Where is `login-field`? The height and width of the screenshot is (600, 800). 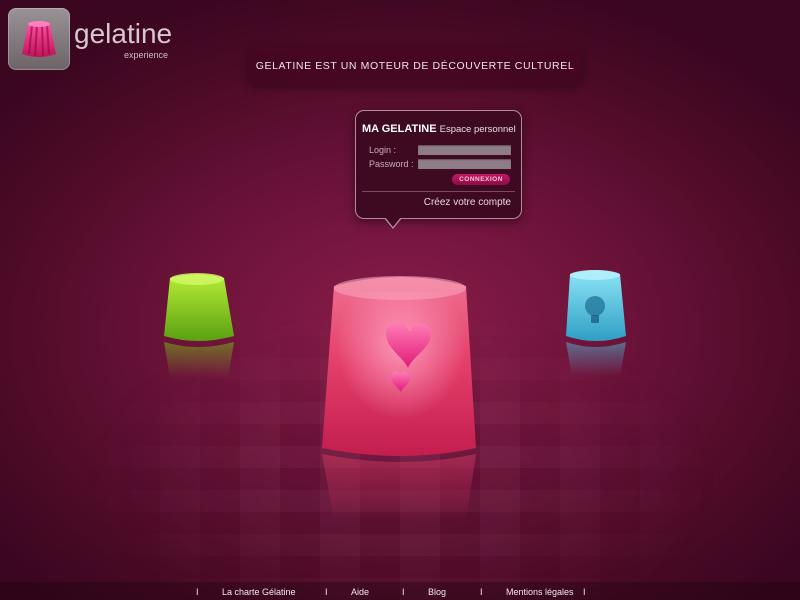
login-field is located at coordinates (464, 150).